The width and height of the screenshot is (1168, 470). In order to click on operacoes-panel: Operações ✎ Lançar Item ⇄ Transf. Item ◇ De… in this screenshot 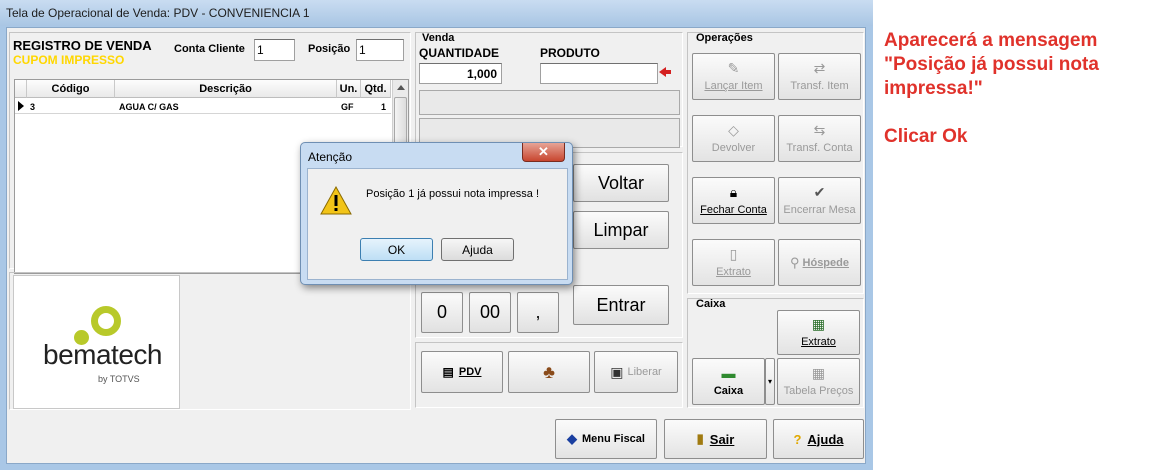, I will do `click(775, 163)`.